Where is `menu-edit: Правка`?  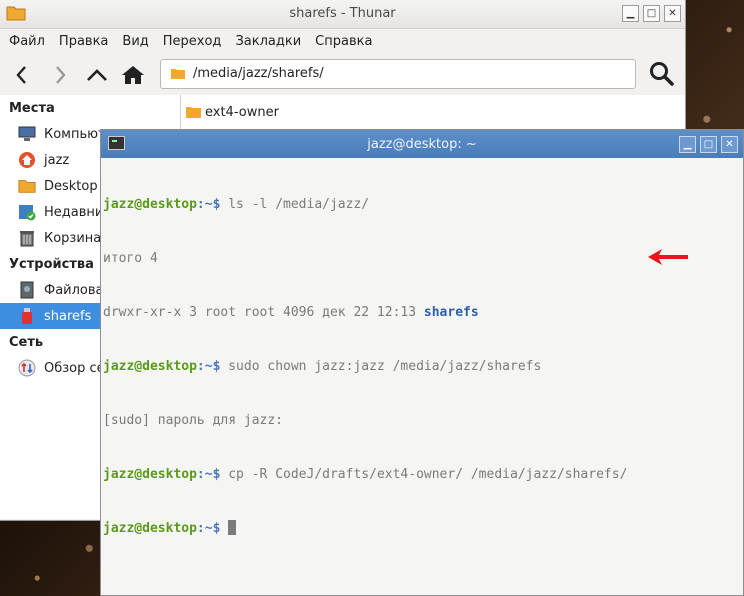 menu-edit: Правка is located at coordinates (83, 41).